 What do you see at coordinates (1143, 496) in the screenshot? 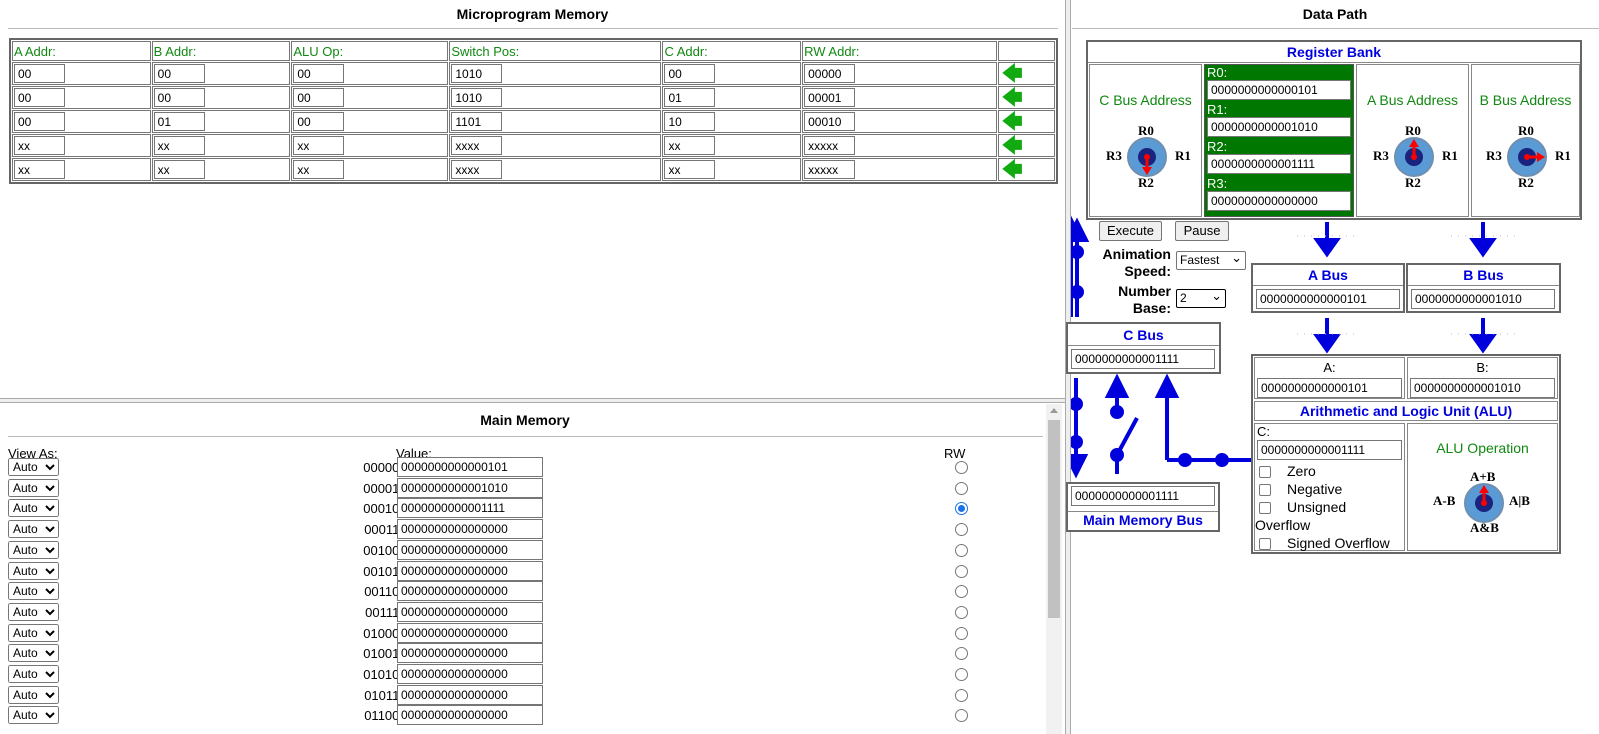
I see `main-memory-bus-value` at bounding box center [1143, 496].